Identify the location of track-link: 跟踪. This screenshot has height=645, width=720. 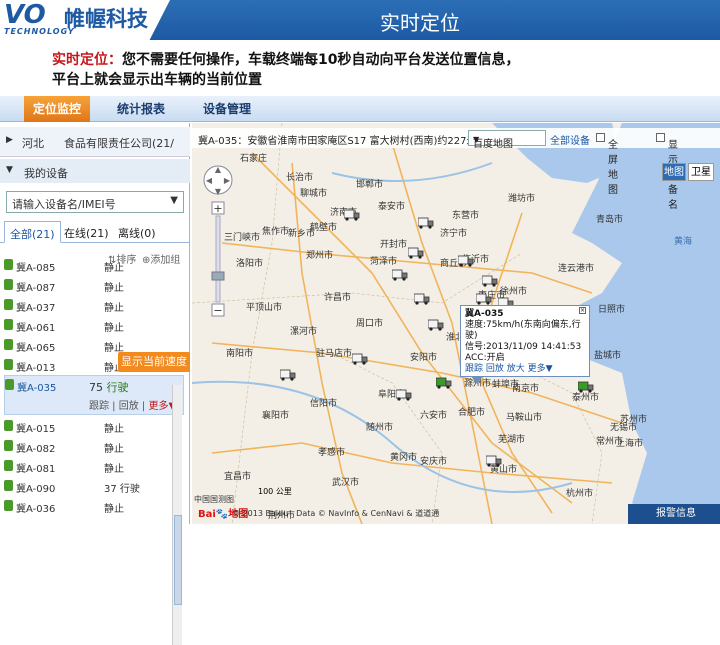
(99, 406).